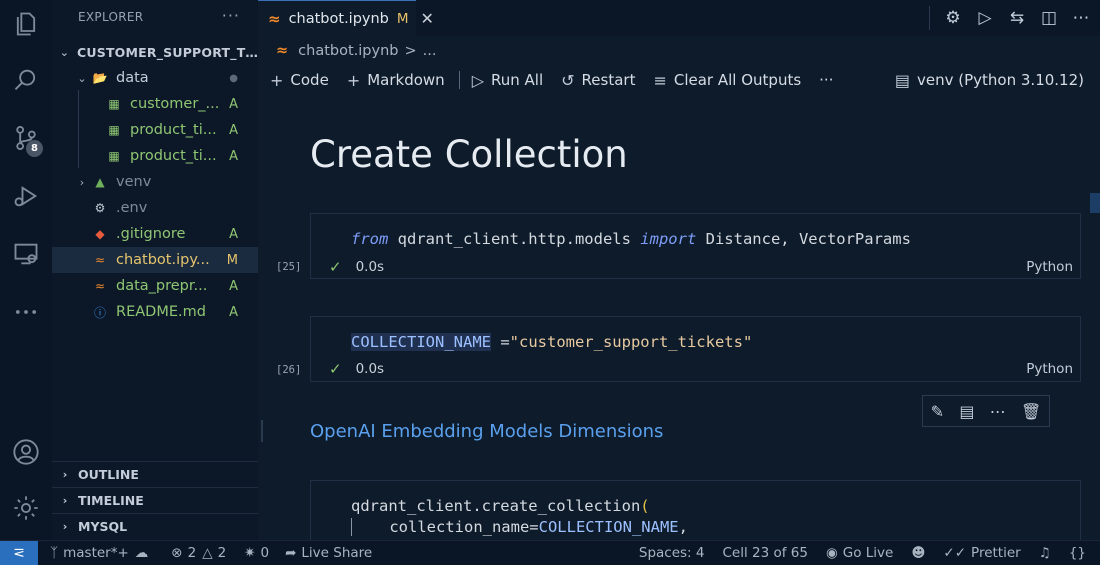  Describe the element at coordinates (289, 370) in the screenshot. I see `execution-count: [26]` at that location.